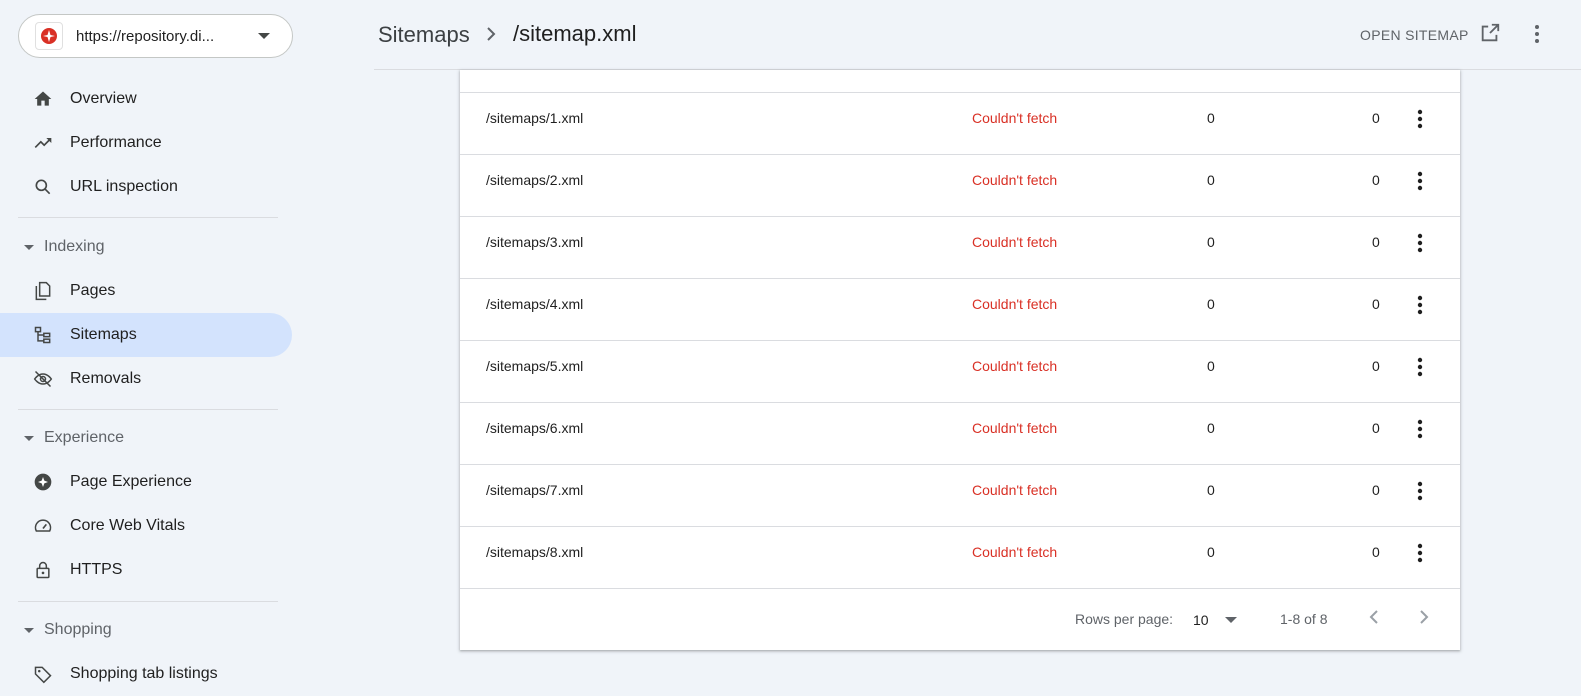 The image size is (1581, 696). I want to click on page-title: /sitemap.xml, so click(575, 33).